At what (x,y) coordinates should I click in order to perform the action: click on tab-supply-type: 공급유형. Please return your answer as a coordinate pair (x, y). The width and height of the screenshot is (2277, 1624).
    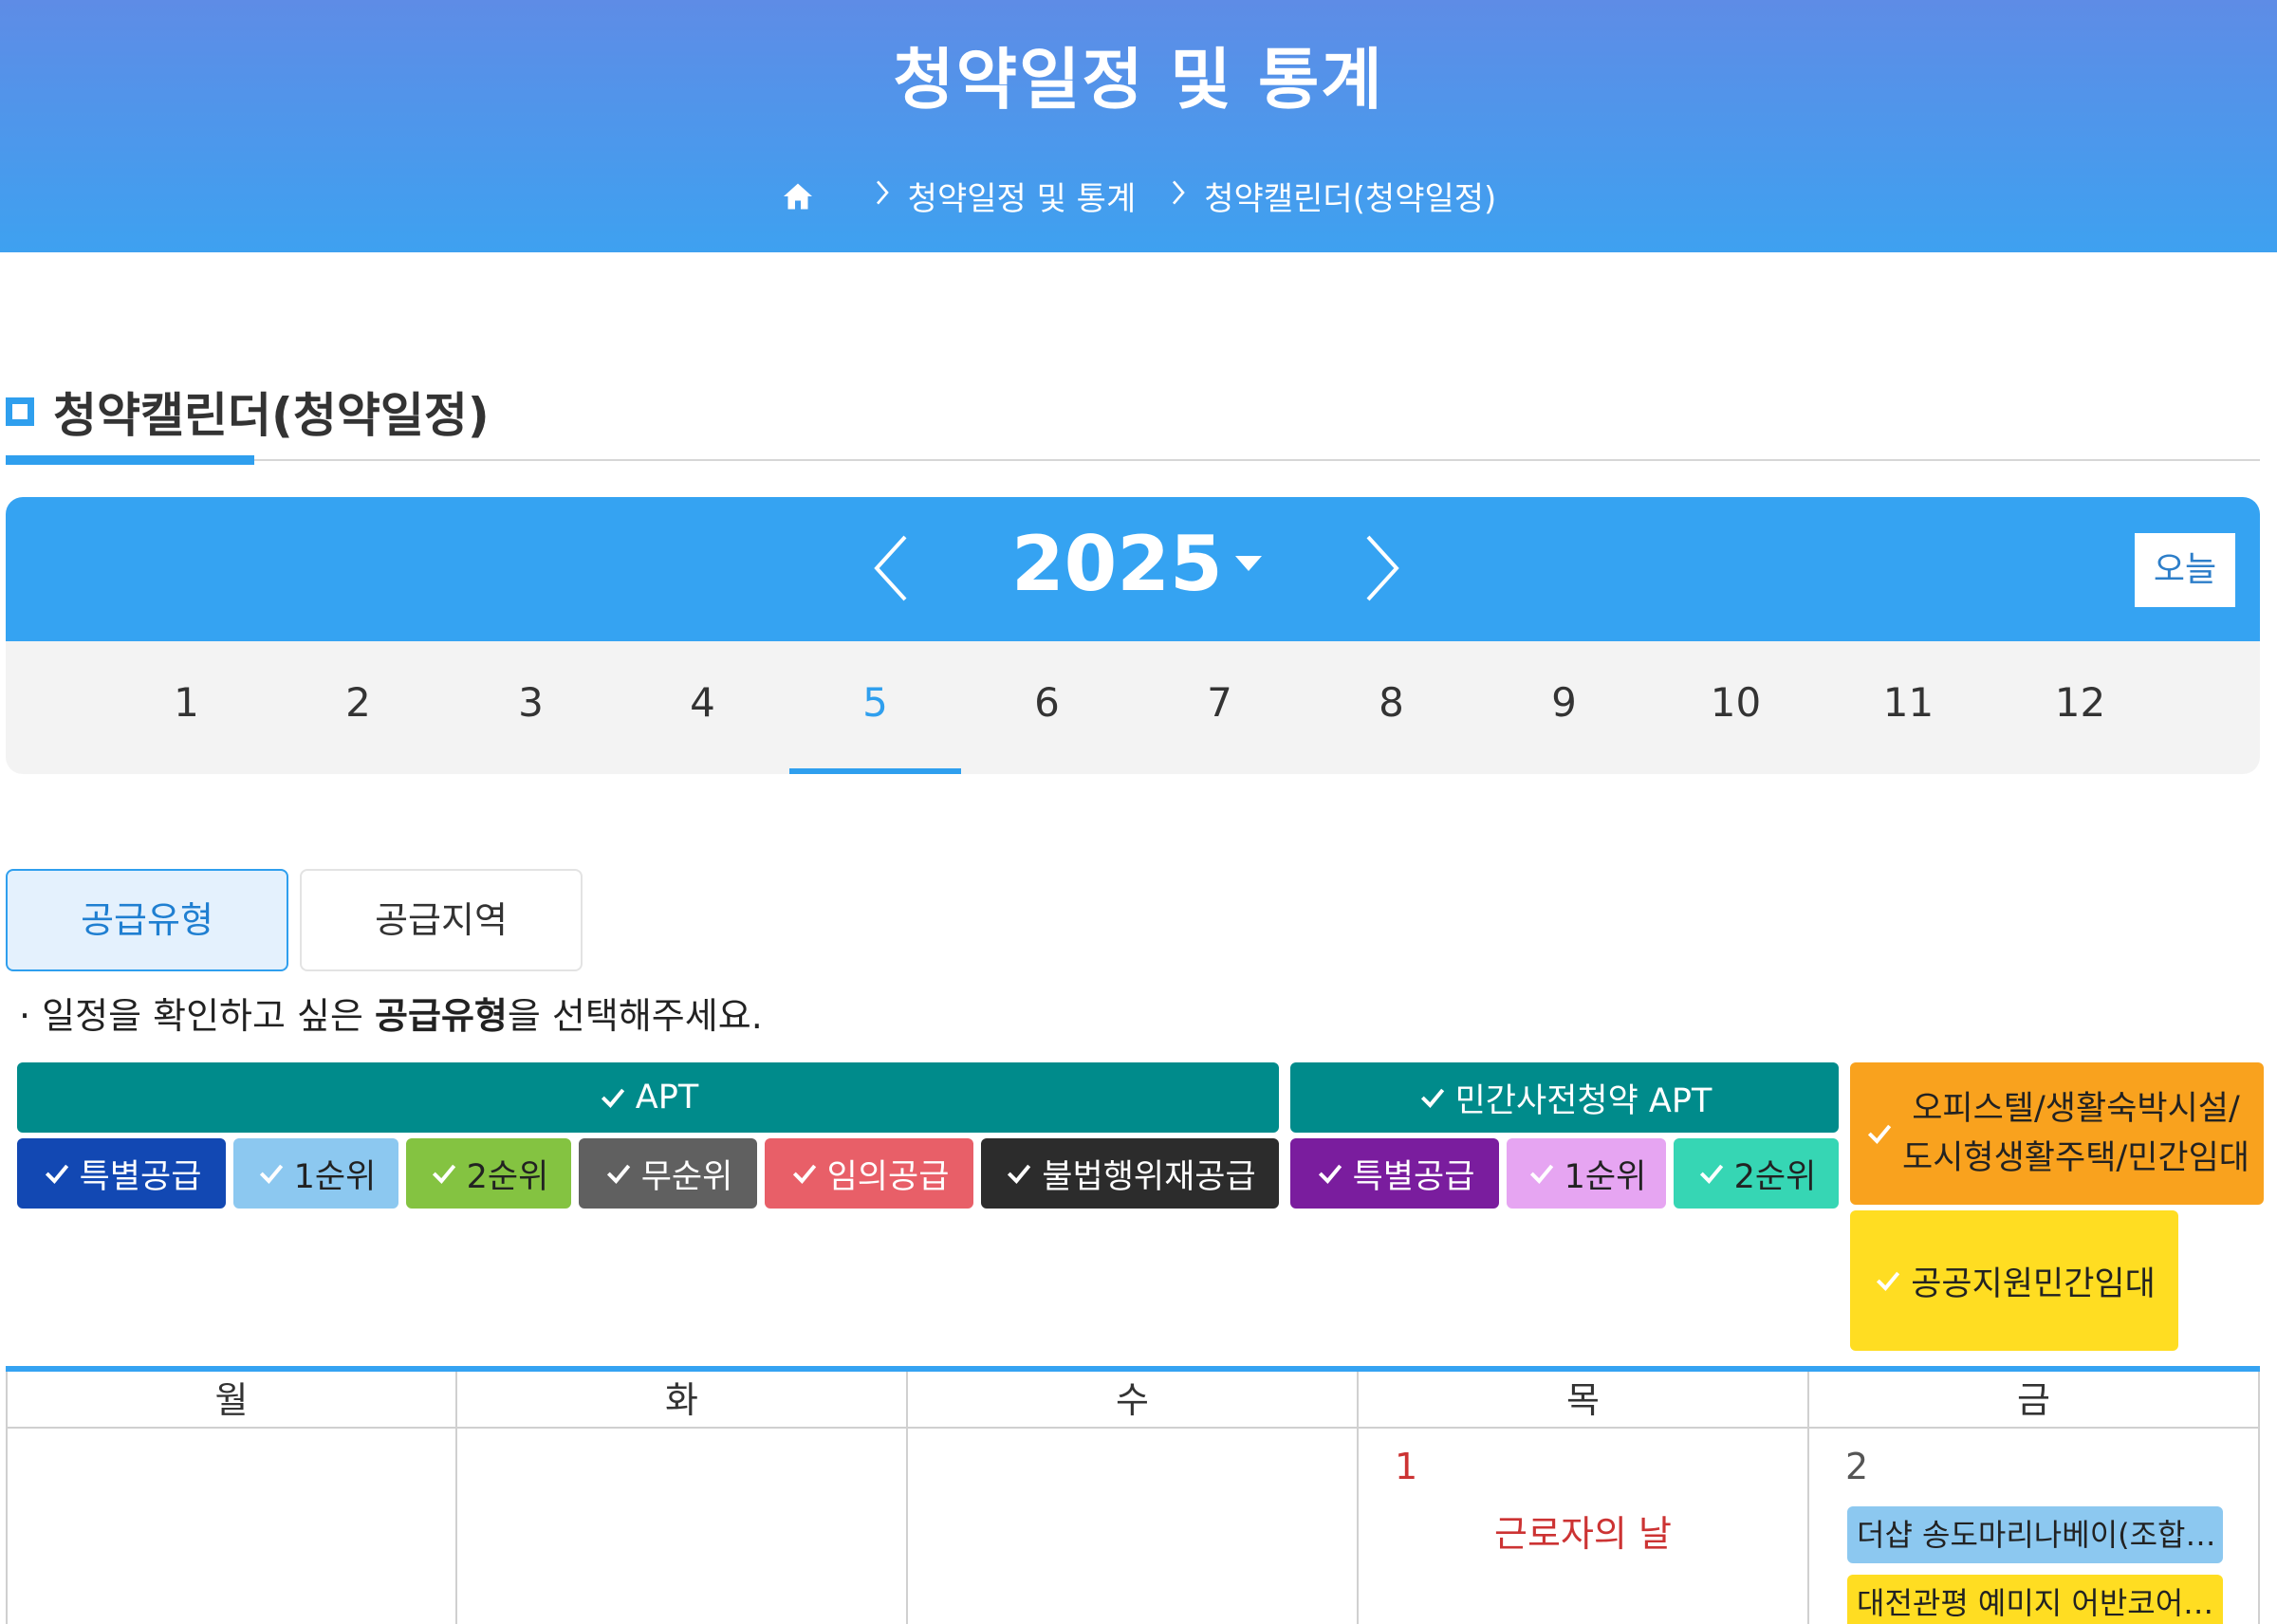
    Looking at the image, I should click on (147, 920).